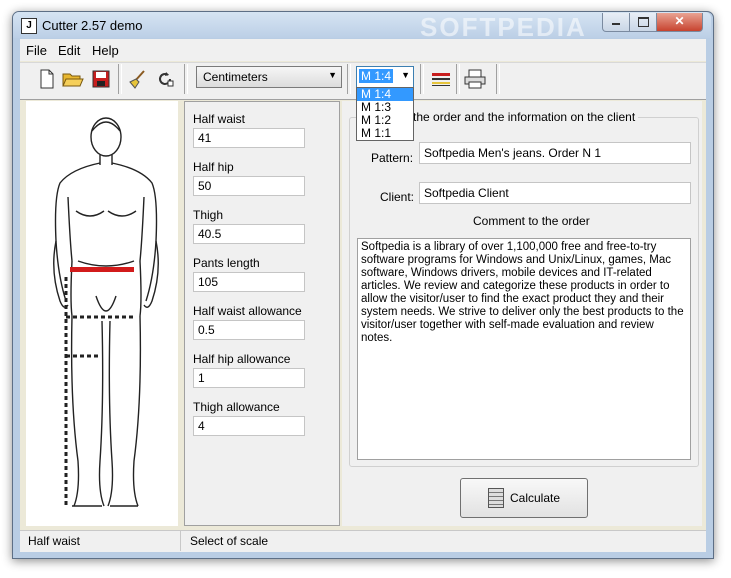 This screenshot has height=578, width=731. I want to click on app-icon: J, so click(29, 26).